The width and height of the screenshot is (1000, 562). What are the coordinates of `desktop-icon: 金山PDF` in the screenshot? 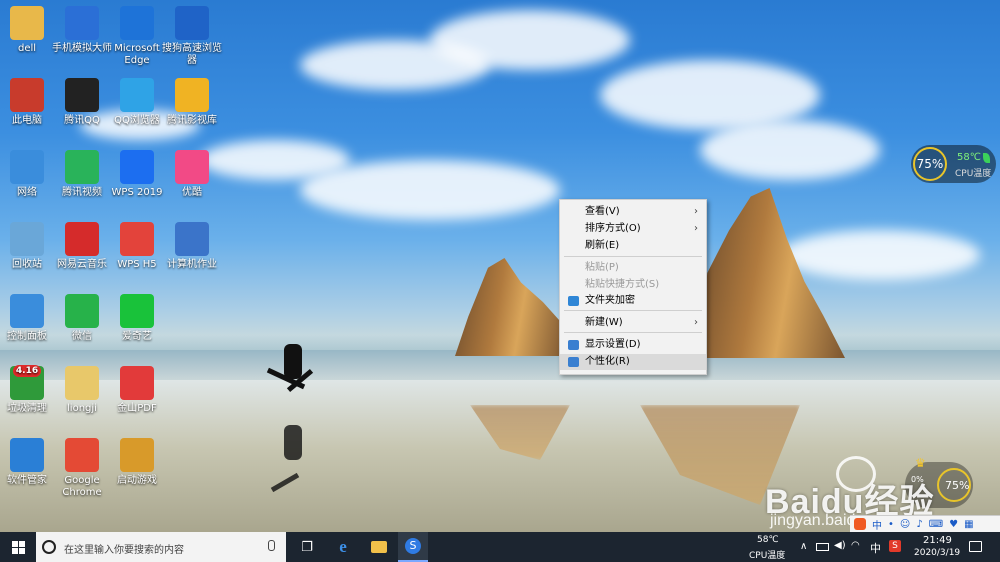 It's located at (137, 390).